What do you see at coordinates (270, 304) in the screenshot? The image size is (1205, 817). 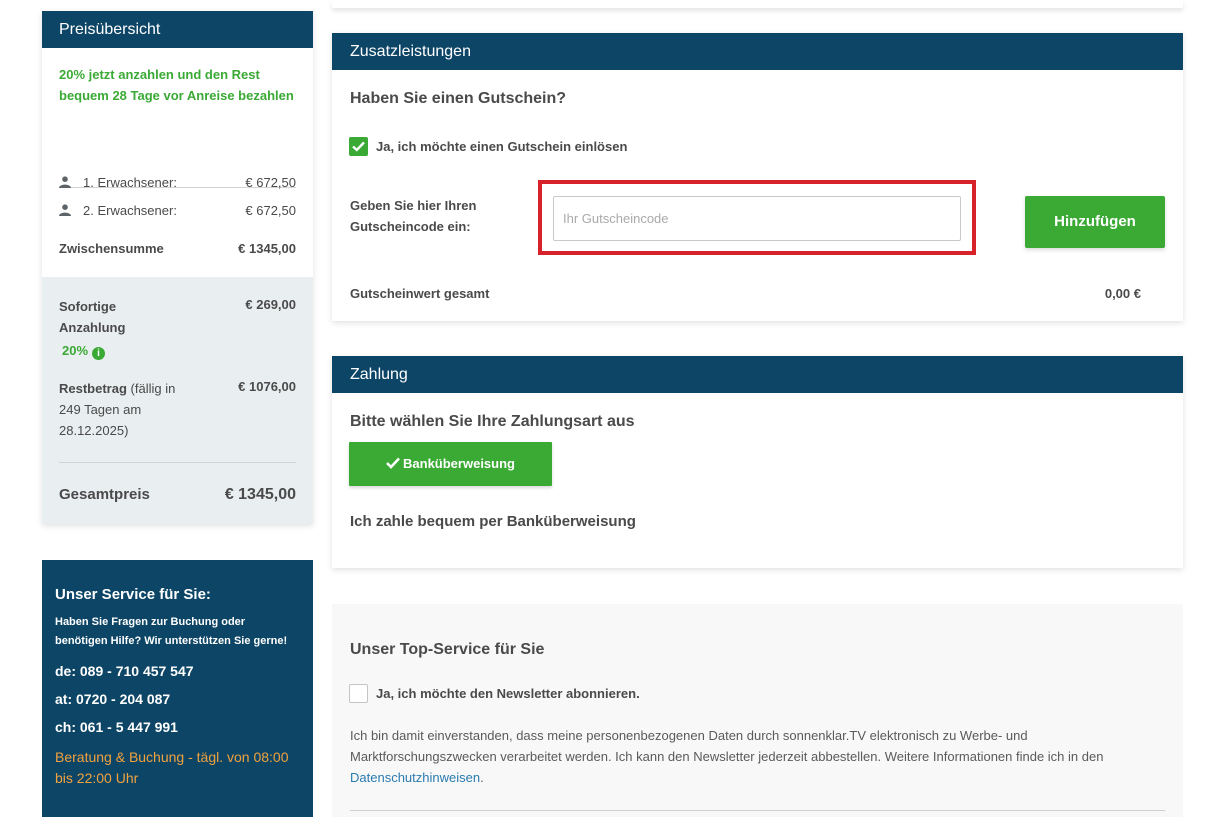 I see `deposit-value: € 269,00` at bounding box center [270, 304].